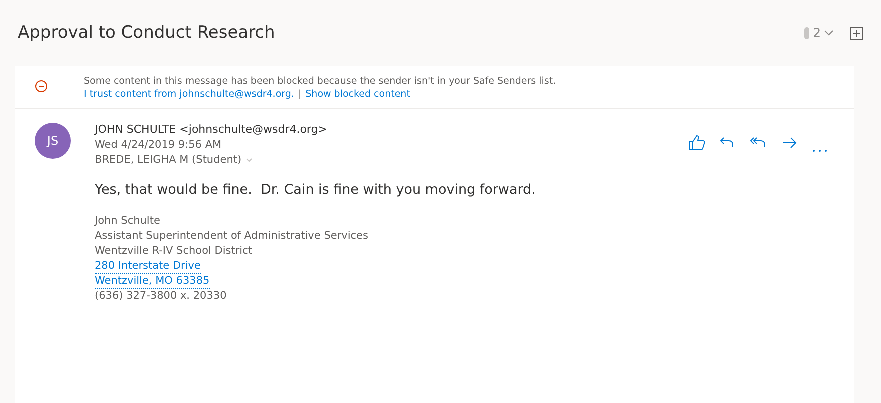  What do you see at coordinates (320, 81) in the screenshot?
I see `blocked-content-message: Some content in this message has been blocked because the sender isn't in your Safe Senders list.` at bounding box center [320, 81].